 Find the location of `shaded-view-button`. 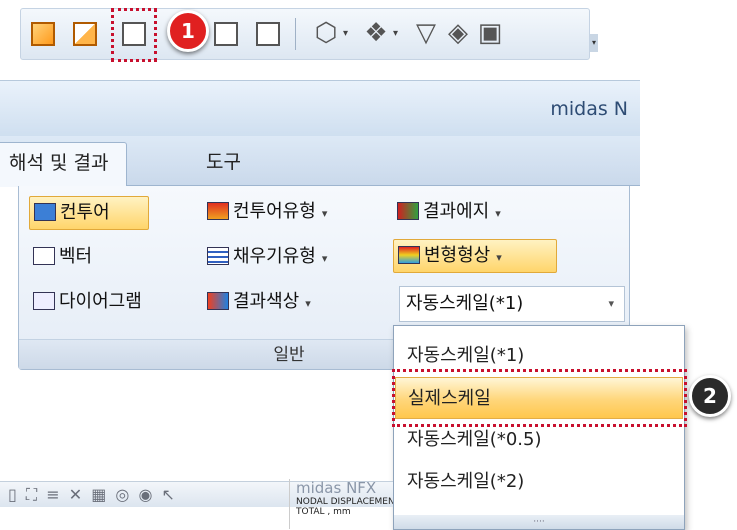

shaded-view-button is located at coordinates (43, 34).